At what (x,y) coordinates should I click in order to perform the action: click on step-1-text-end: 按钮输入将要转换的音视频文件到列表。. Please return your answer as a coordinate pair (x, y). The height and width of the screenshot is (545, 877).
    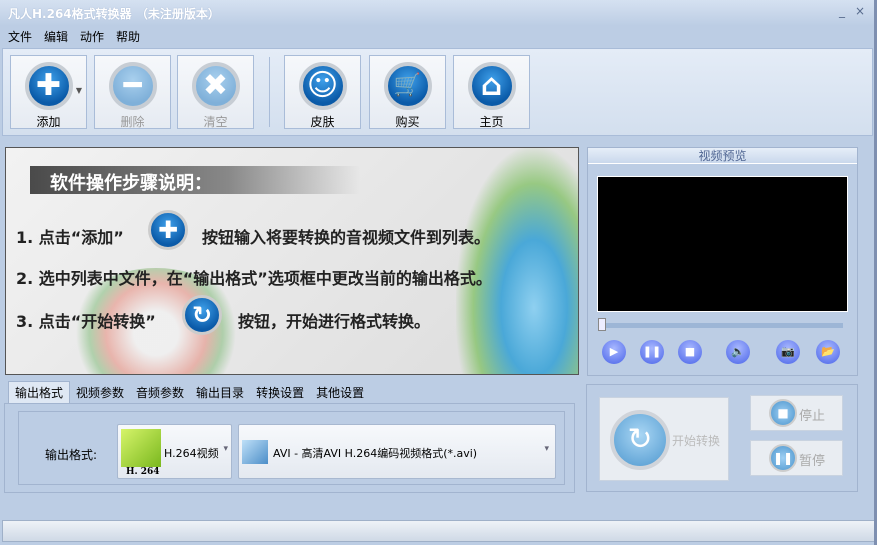
    Looking at the image, I should click on (346, 237).